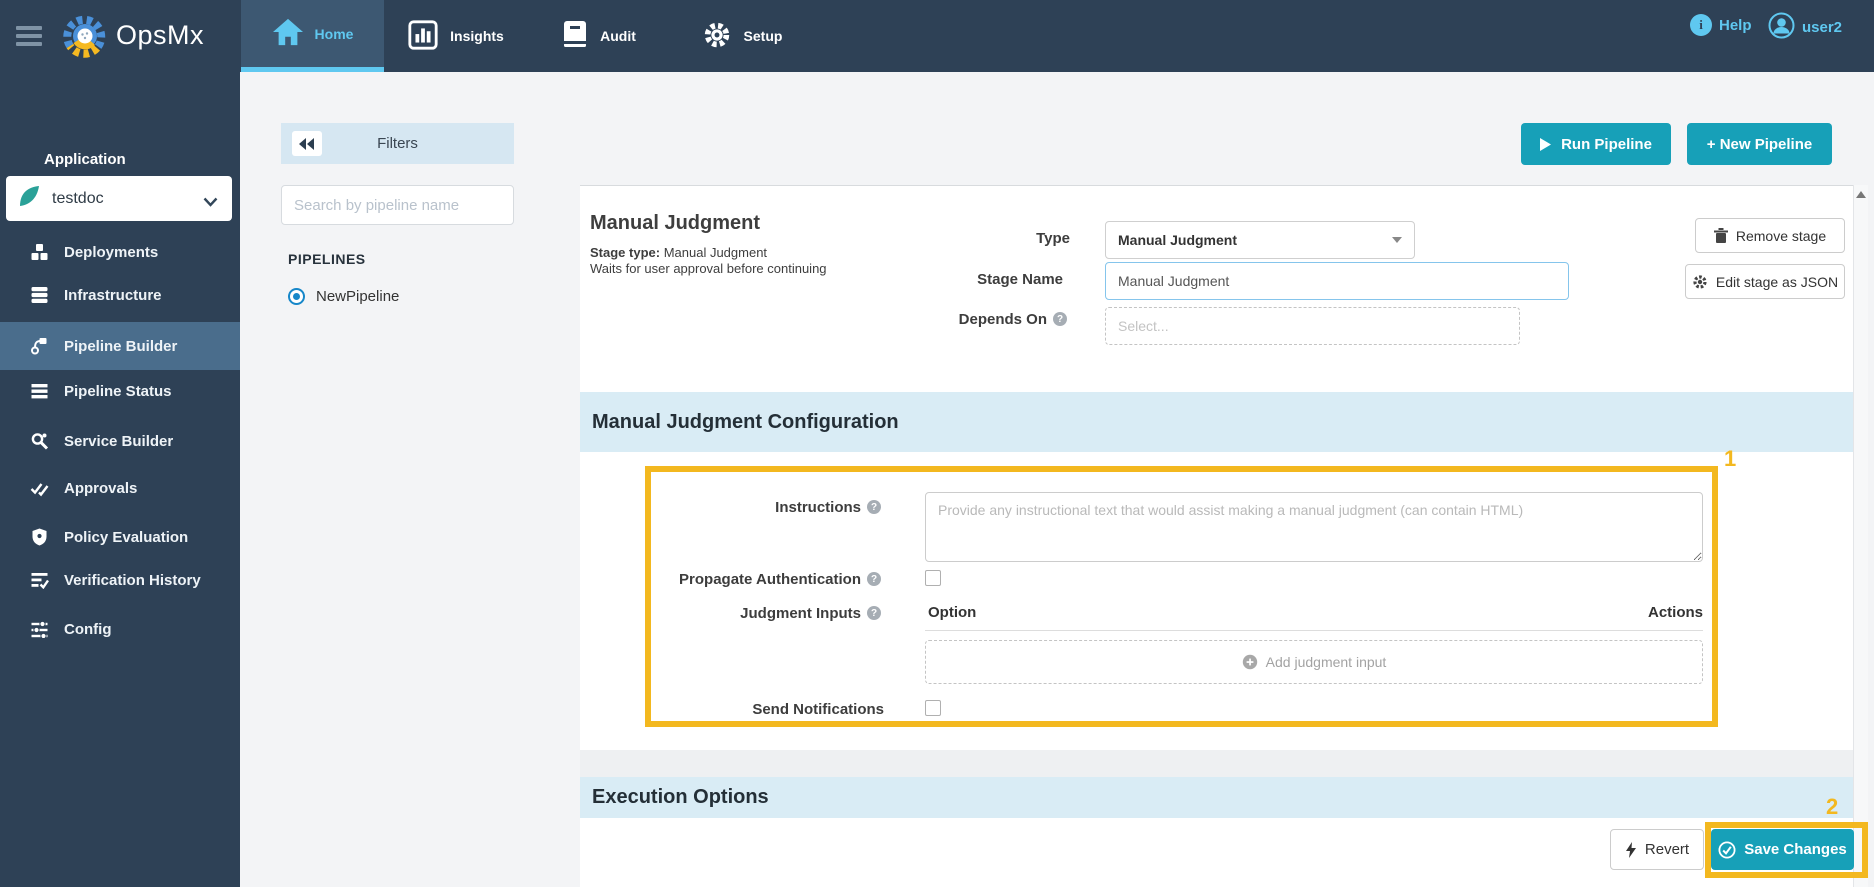  I want to click on sidebar-item-label: Pipeline Builder, so click(121, 346).